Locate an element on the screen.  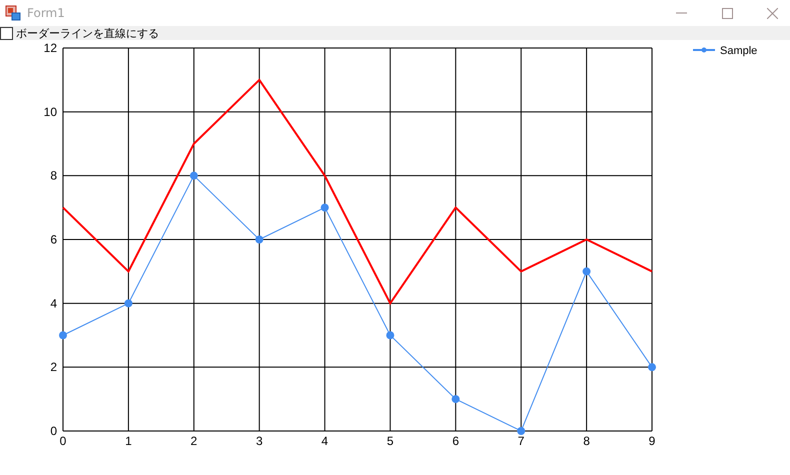
x-tick-label: 2 is located at coordinates (194, 441).